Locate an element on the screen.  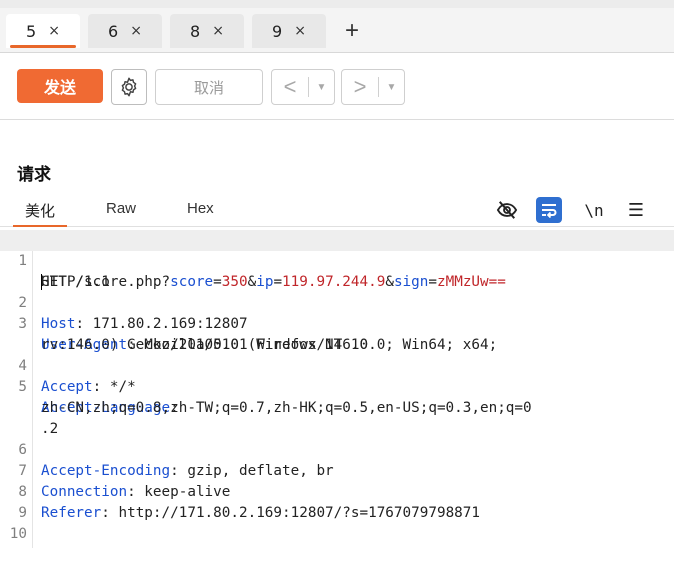
menu-icon: ☰ is located at coordinates (636, 210).